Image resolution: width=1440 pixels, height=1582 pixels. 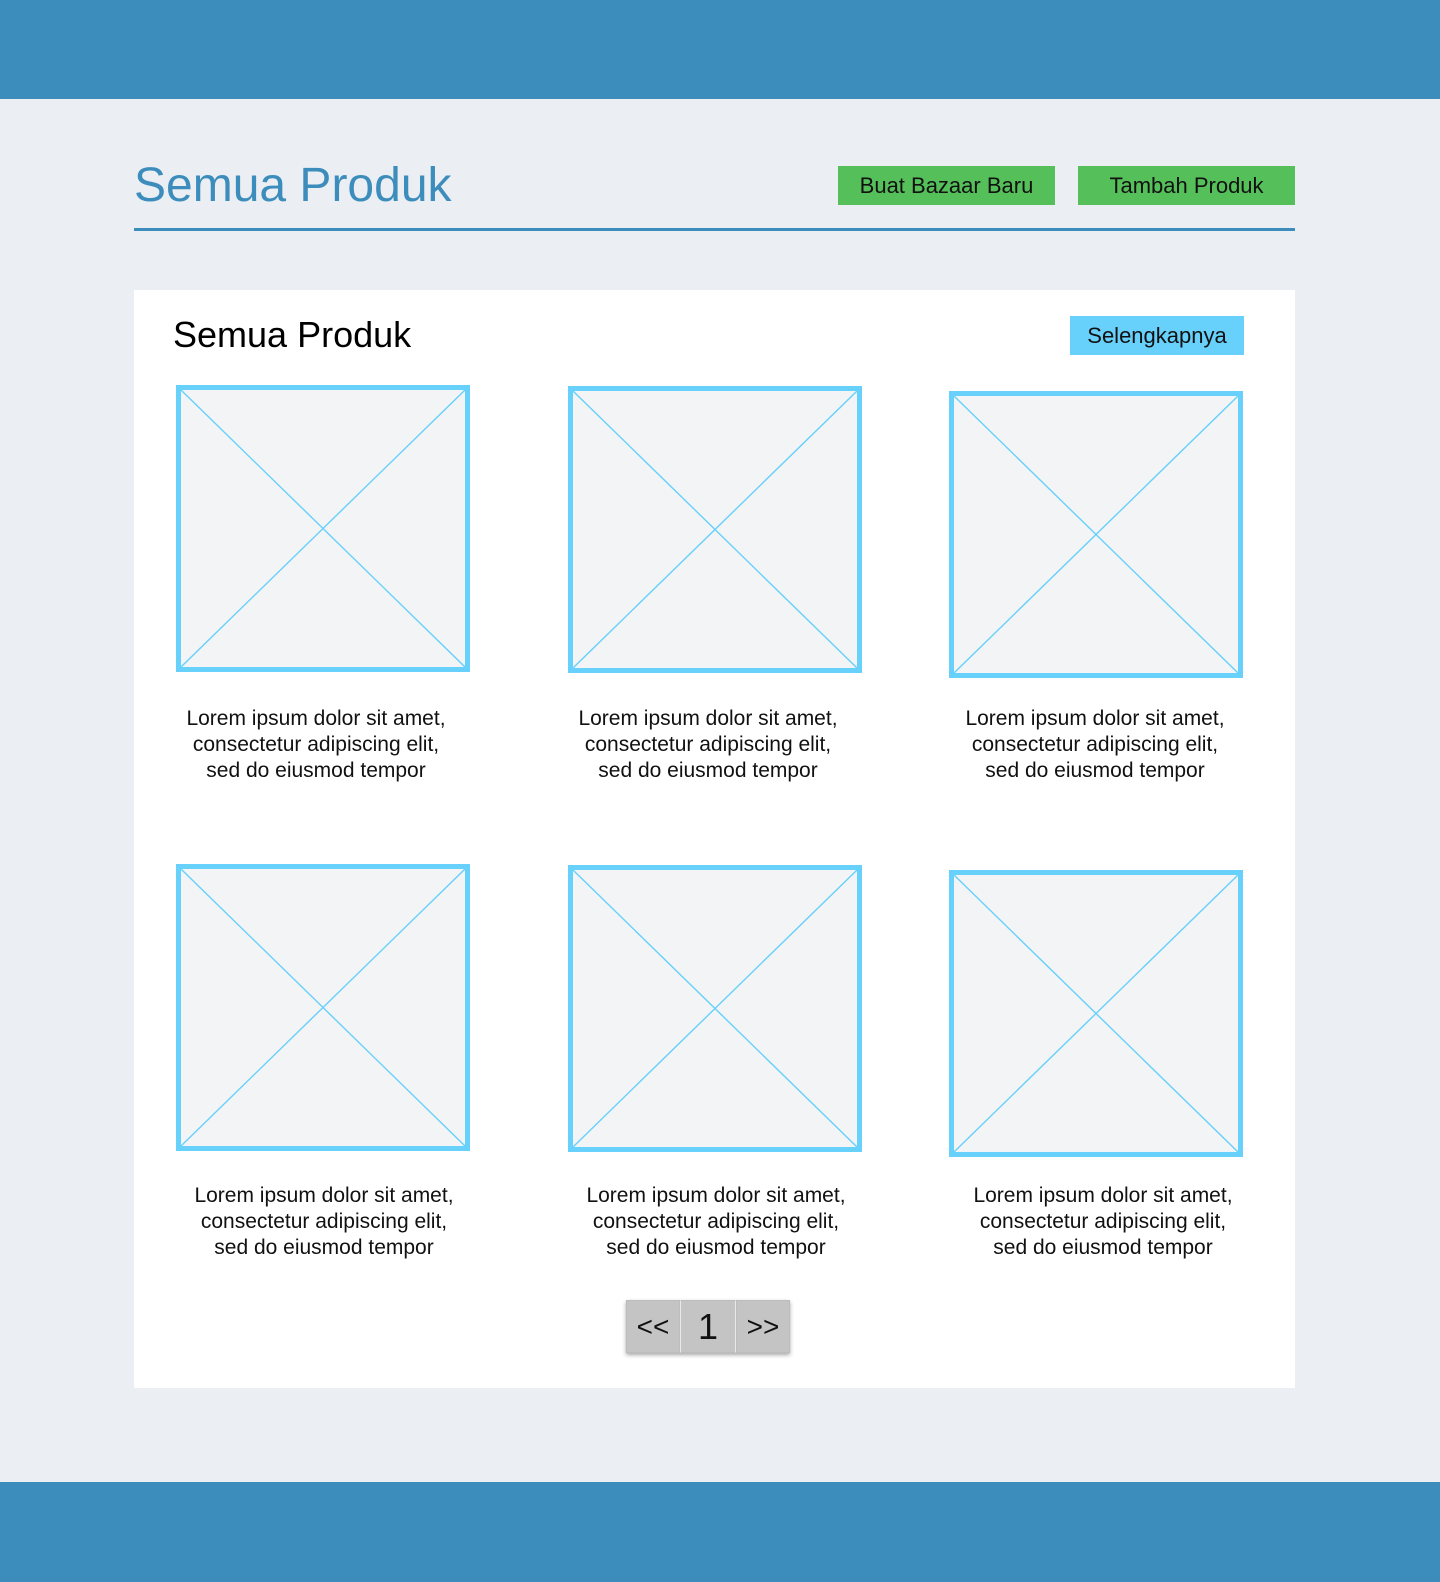 What do you see at coordinates (720, 49) in the screenshot?
I see `top-header-bar` at bounding box center [720, 49].